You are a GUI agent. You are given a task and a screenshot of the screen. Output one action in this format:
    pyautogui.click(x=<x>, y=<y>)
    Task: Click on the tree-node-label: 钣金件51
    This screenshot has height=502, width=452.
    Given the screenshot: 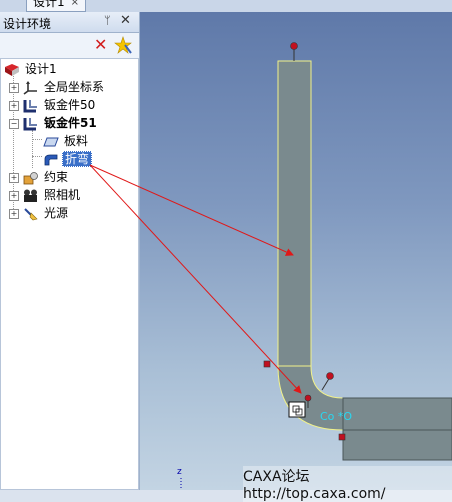 What is the action you would take?
    pyautogui.click(x=70, y=123)
    